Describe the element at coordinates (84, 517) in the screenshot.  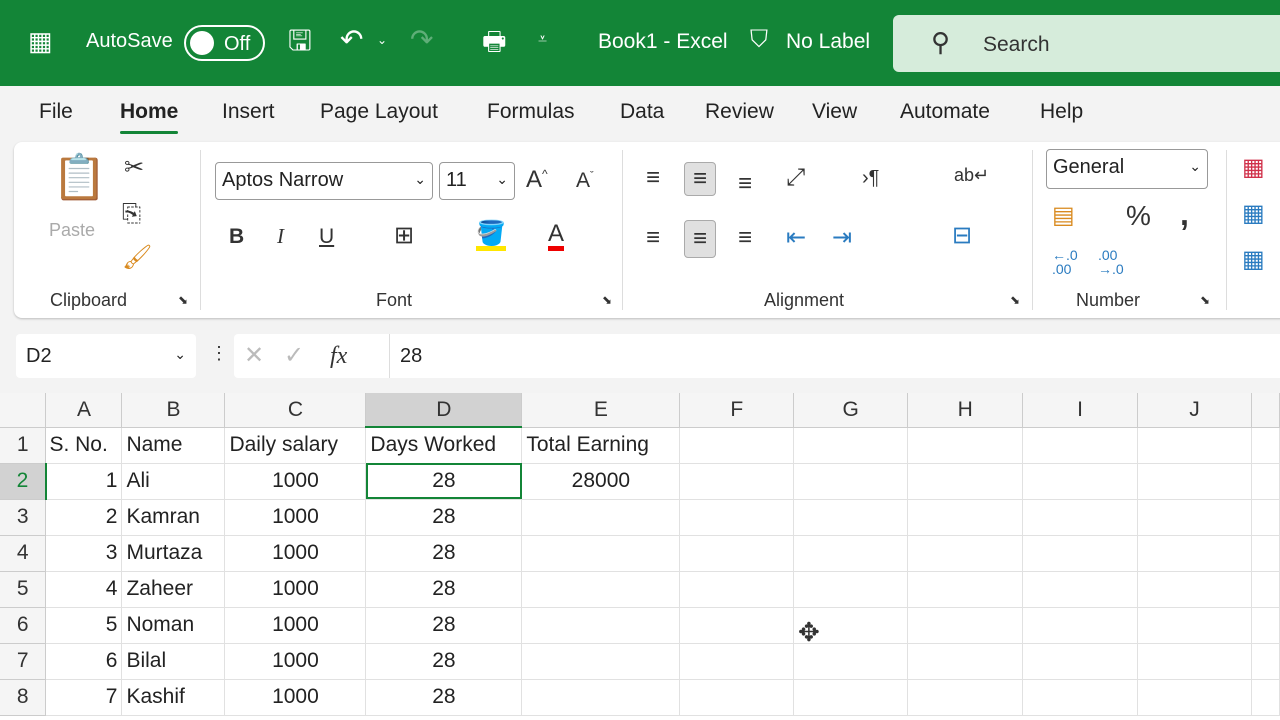
I see `cell-A3: 2` at that location.